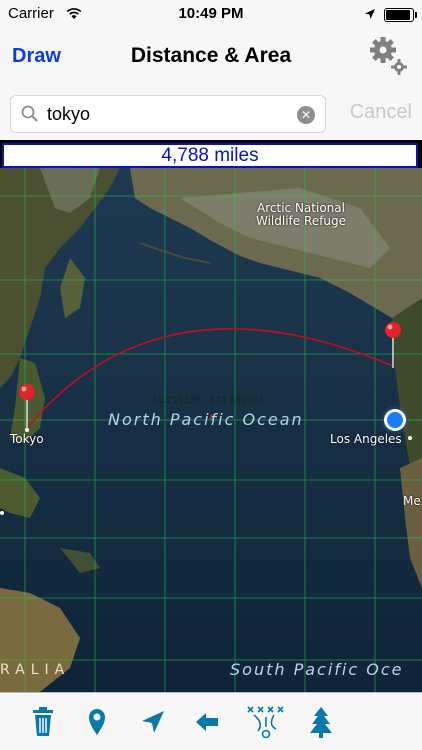 The image size is (422, 750). What do you see at coordinates (207, 722) in the screenshot?
I see `back-arrow-icon` at bounding box center [207, 722].